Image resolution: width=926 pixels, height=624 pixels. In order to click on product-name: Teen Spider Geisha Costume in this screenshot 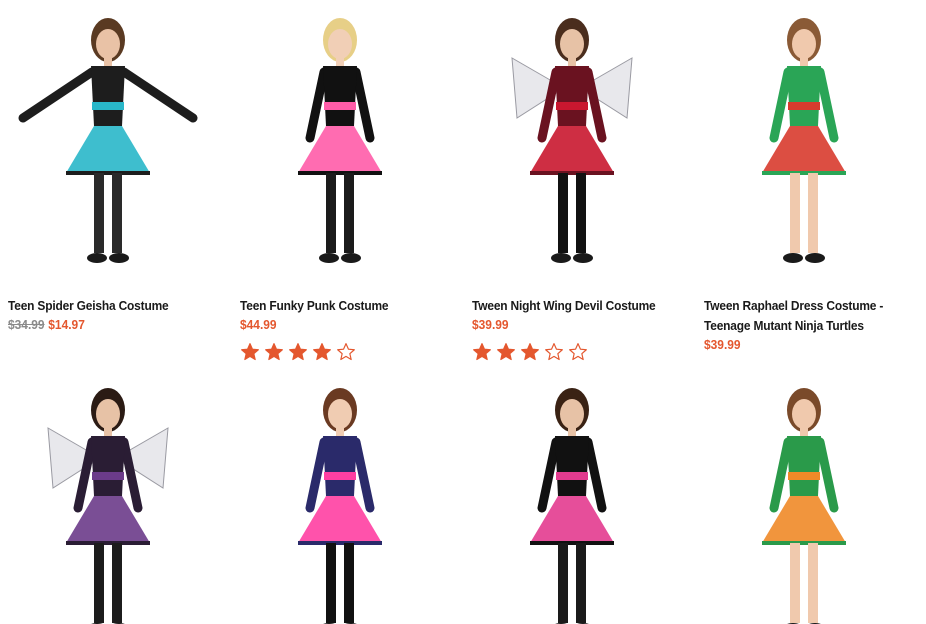, I will do `click(100, 306)`.